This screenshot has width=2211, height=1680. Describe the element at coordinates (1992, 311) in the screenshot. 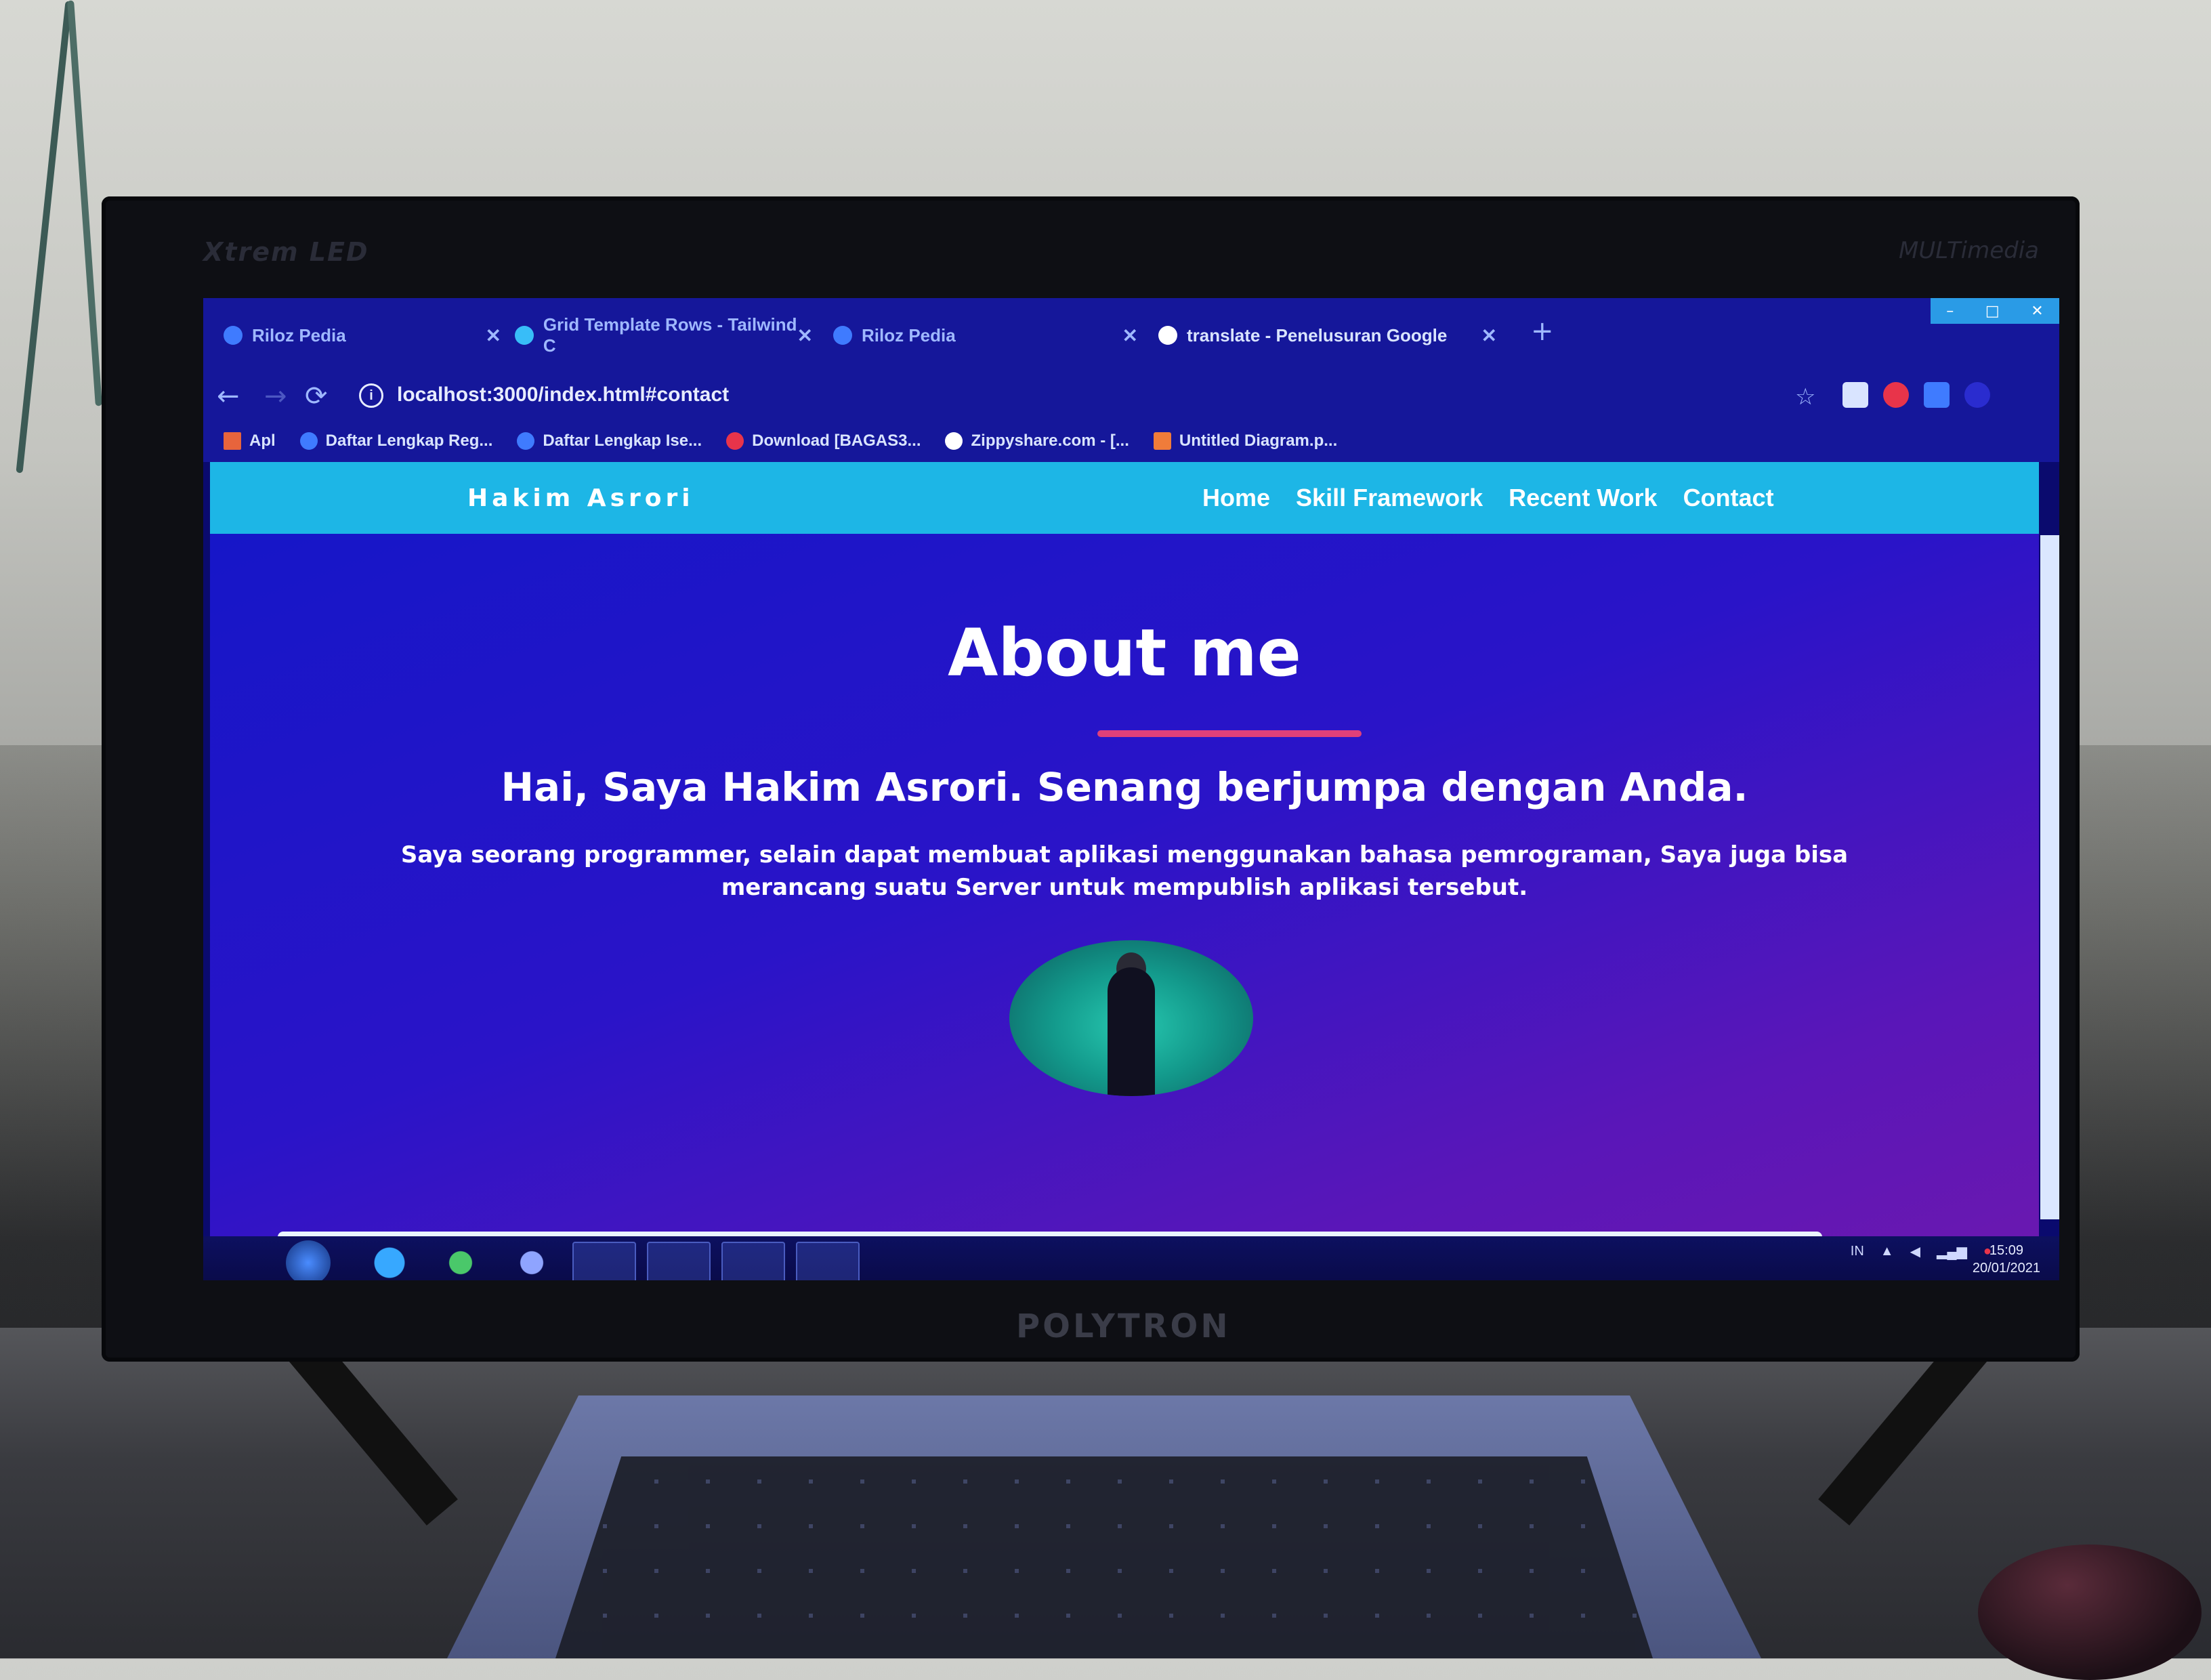

I see `maximize-icon: □` at that location.